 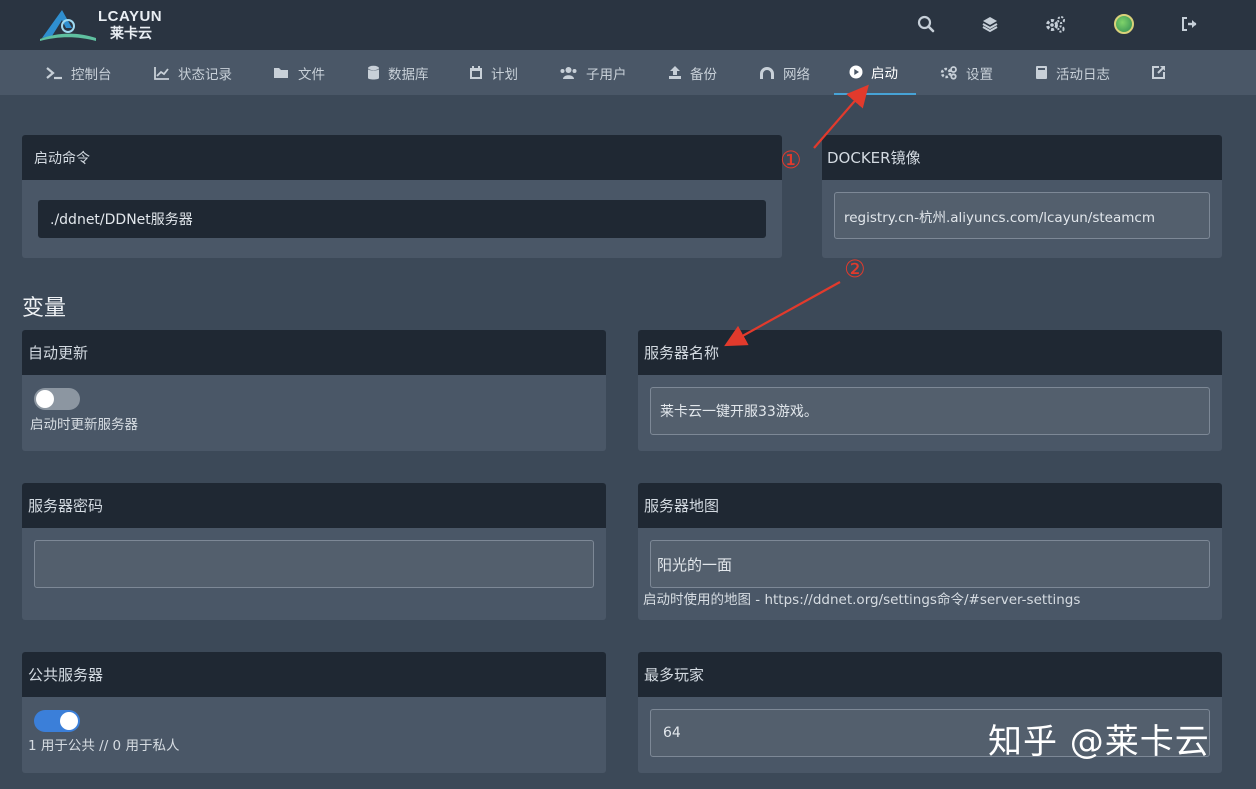 I want to click on nav-item-console: 控制台, so click(x=78, y=72).